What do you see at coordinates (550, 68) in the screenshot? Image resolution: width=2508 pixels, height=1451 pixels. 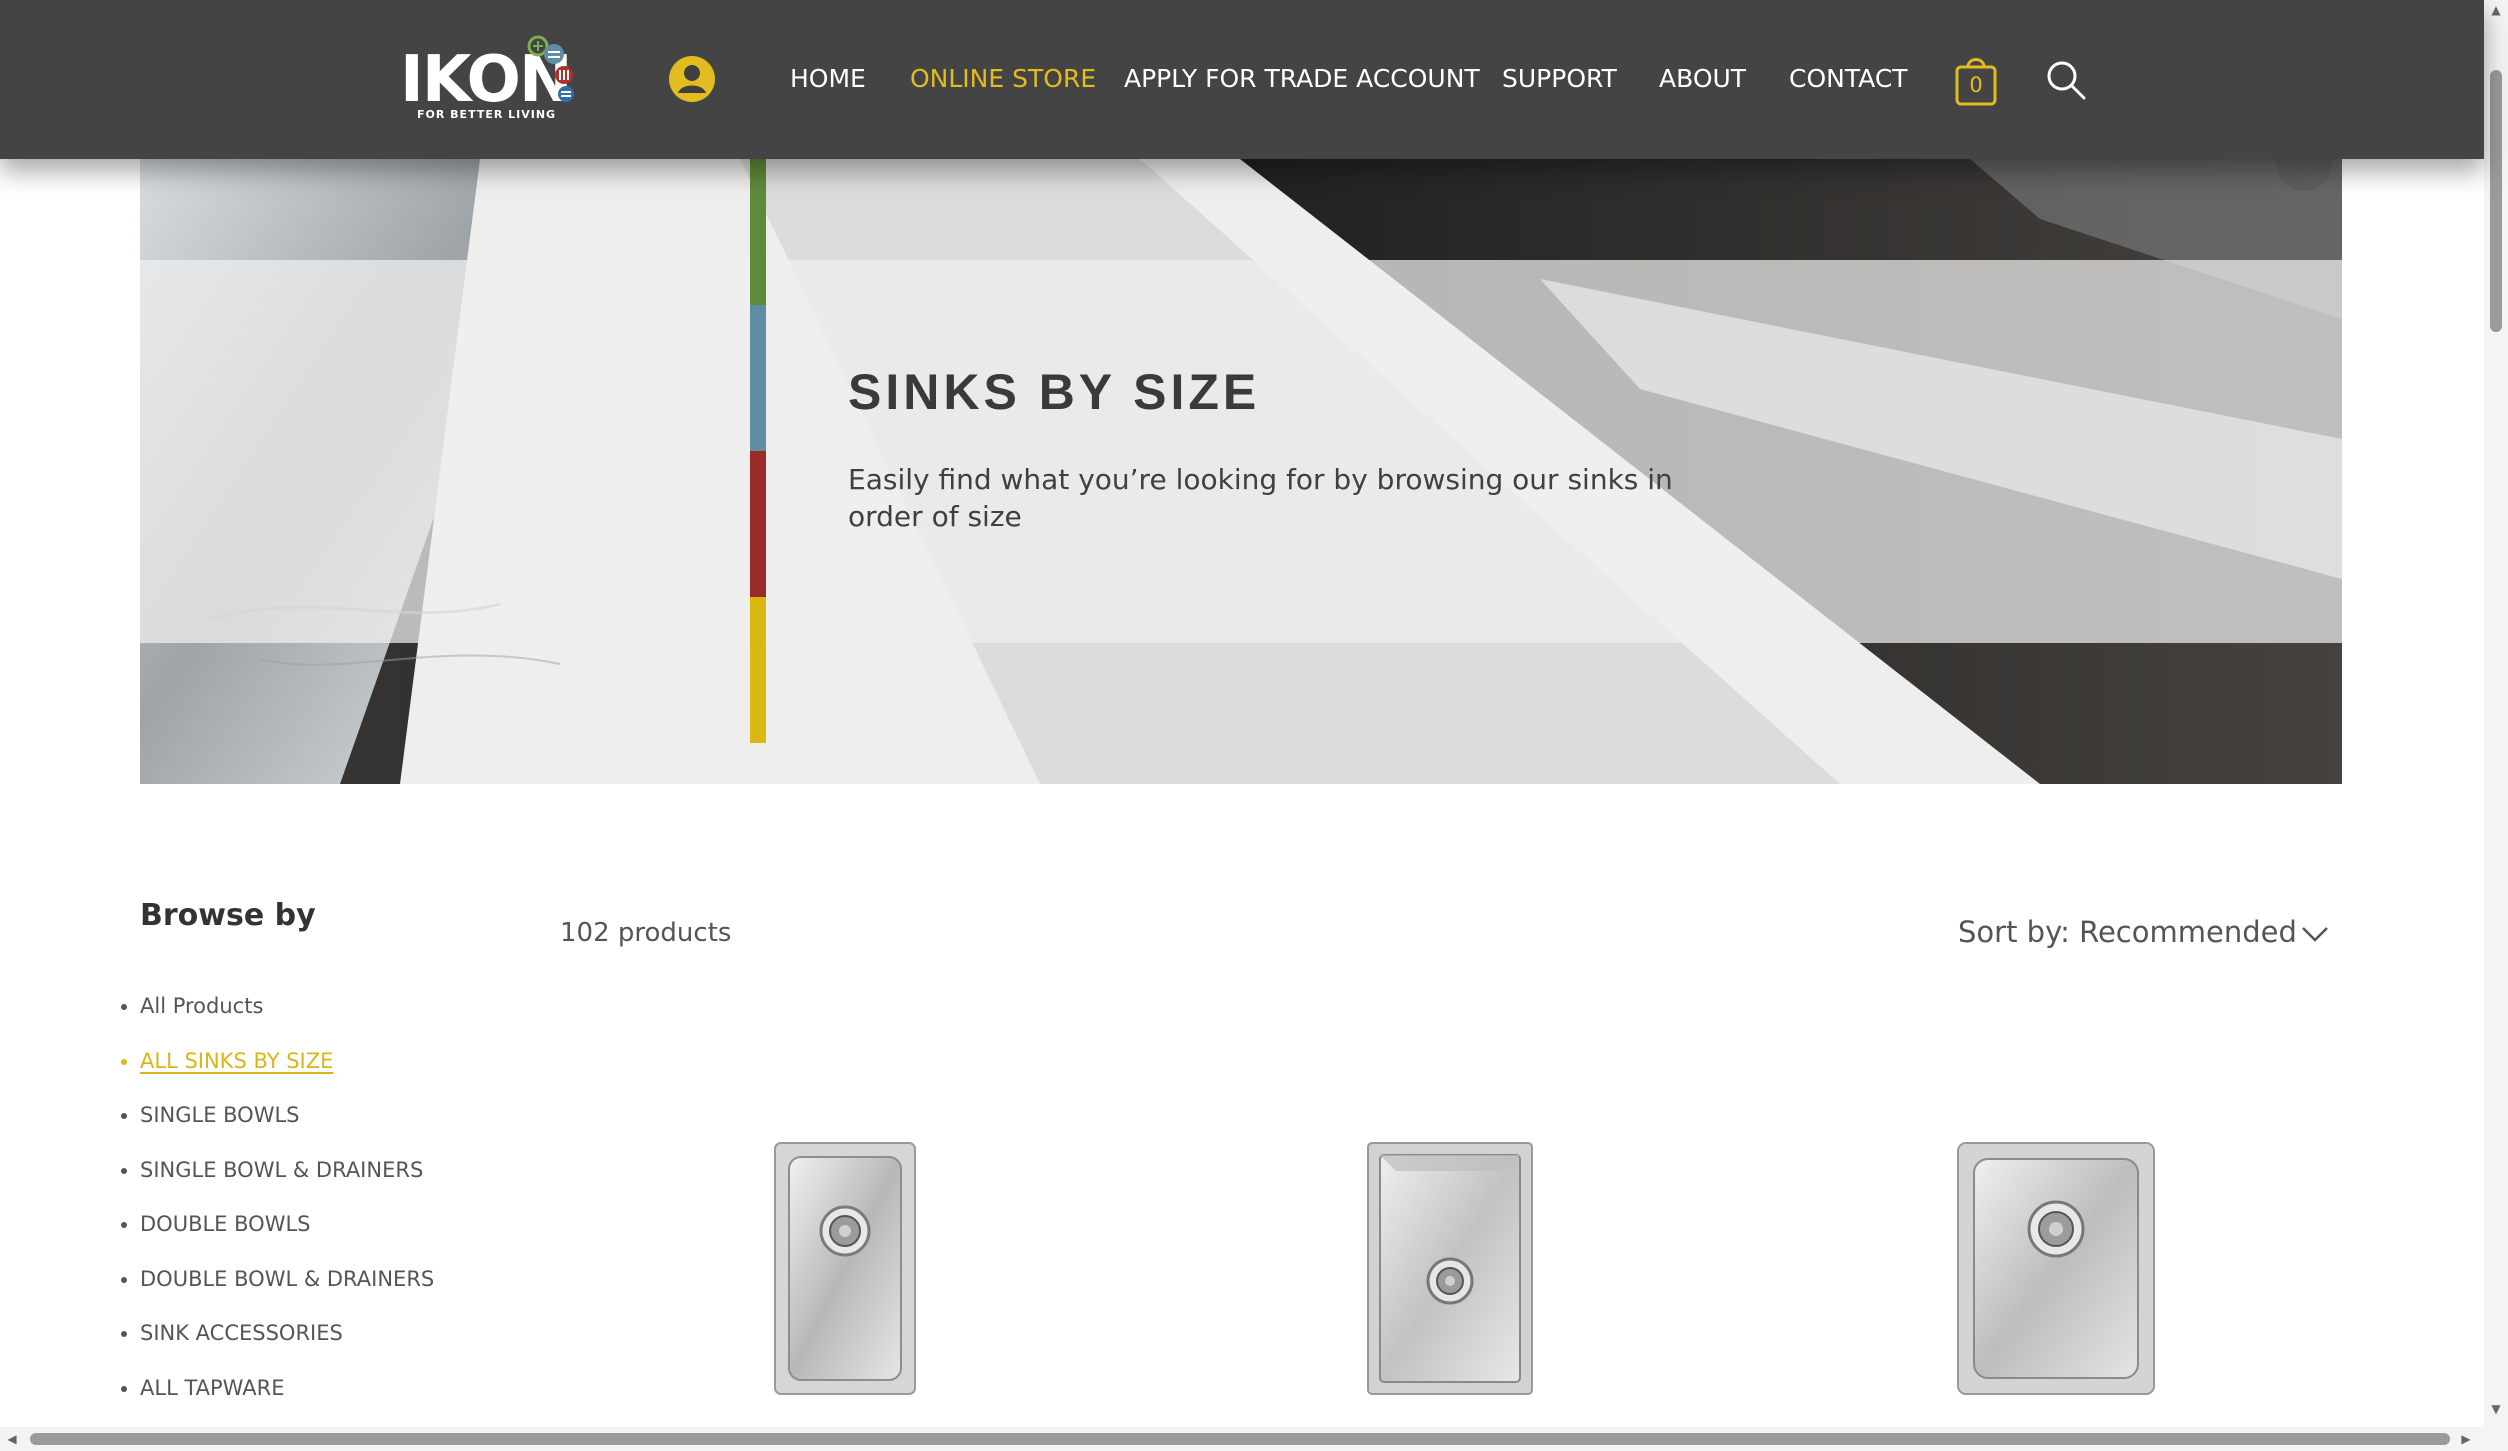 I see `logo-emblem-icon` at bounding box center [550, 68].